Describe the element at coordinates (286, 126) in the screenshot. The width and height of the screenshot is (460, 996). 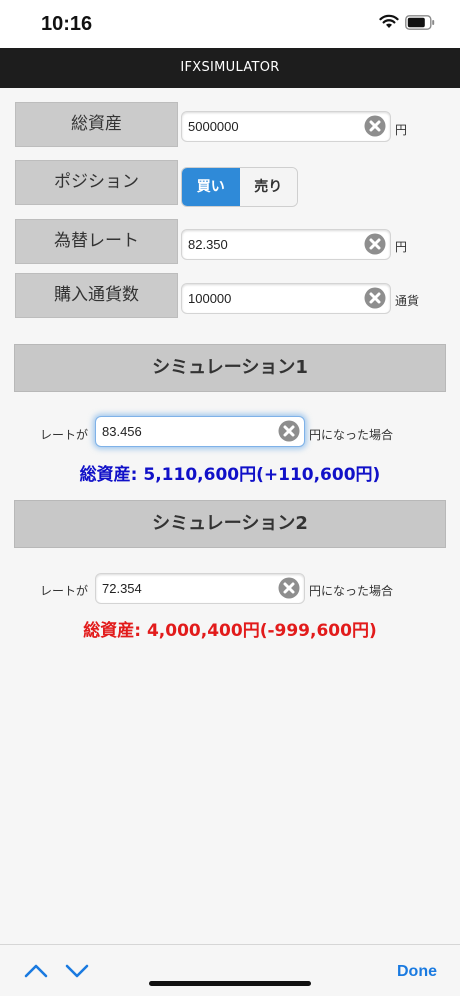
I see `total-assets-input: 5000000` at that location.